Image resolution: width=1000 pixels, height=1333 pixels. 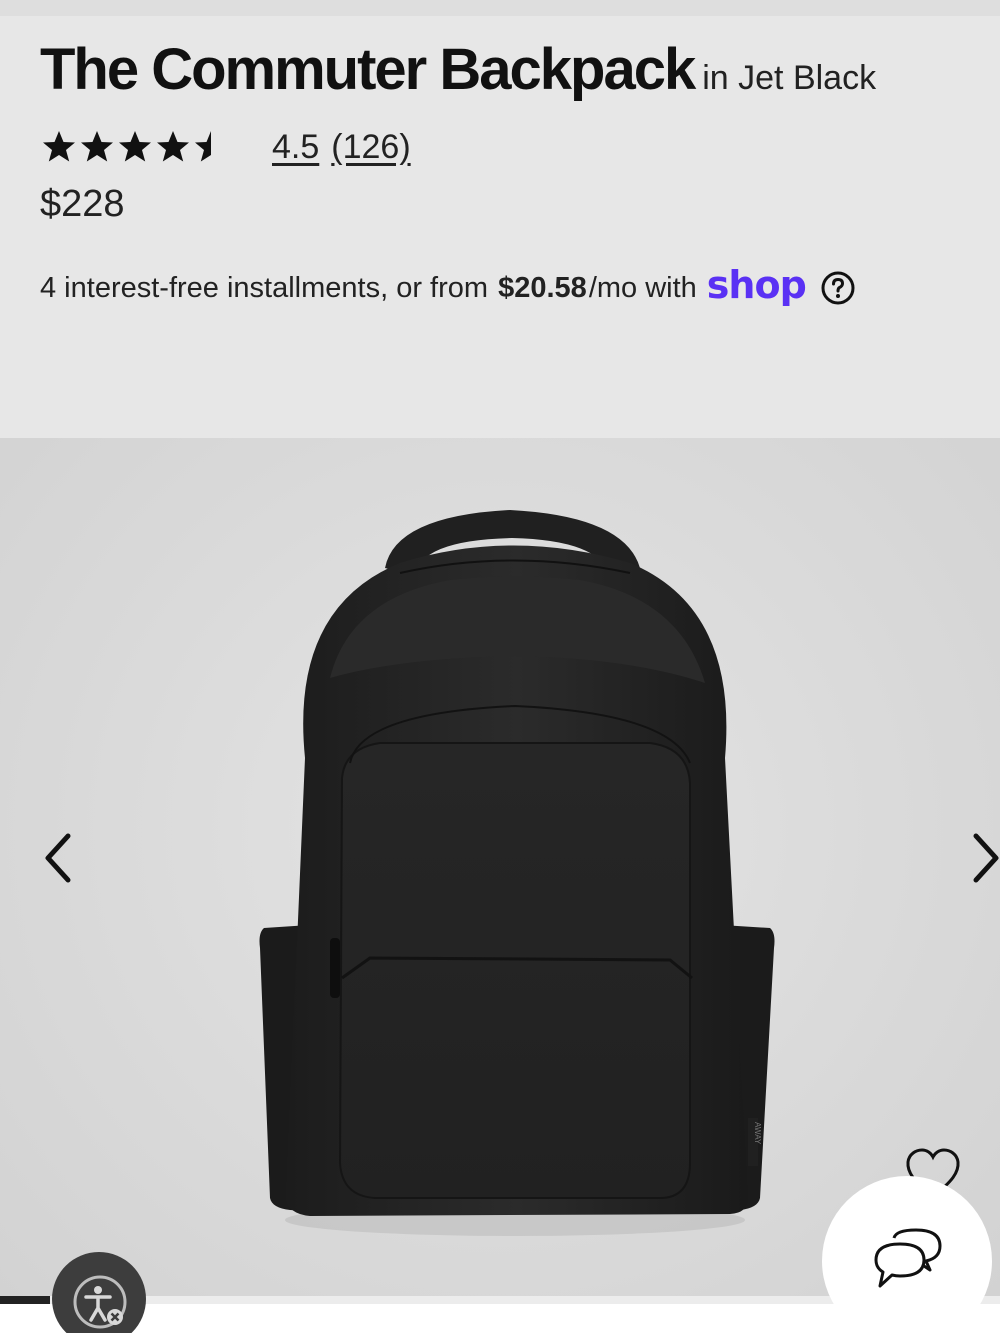 I want to click on installments-prefix: 4 interest-free installments, or from, so click(x=264, y=287).